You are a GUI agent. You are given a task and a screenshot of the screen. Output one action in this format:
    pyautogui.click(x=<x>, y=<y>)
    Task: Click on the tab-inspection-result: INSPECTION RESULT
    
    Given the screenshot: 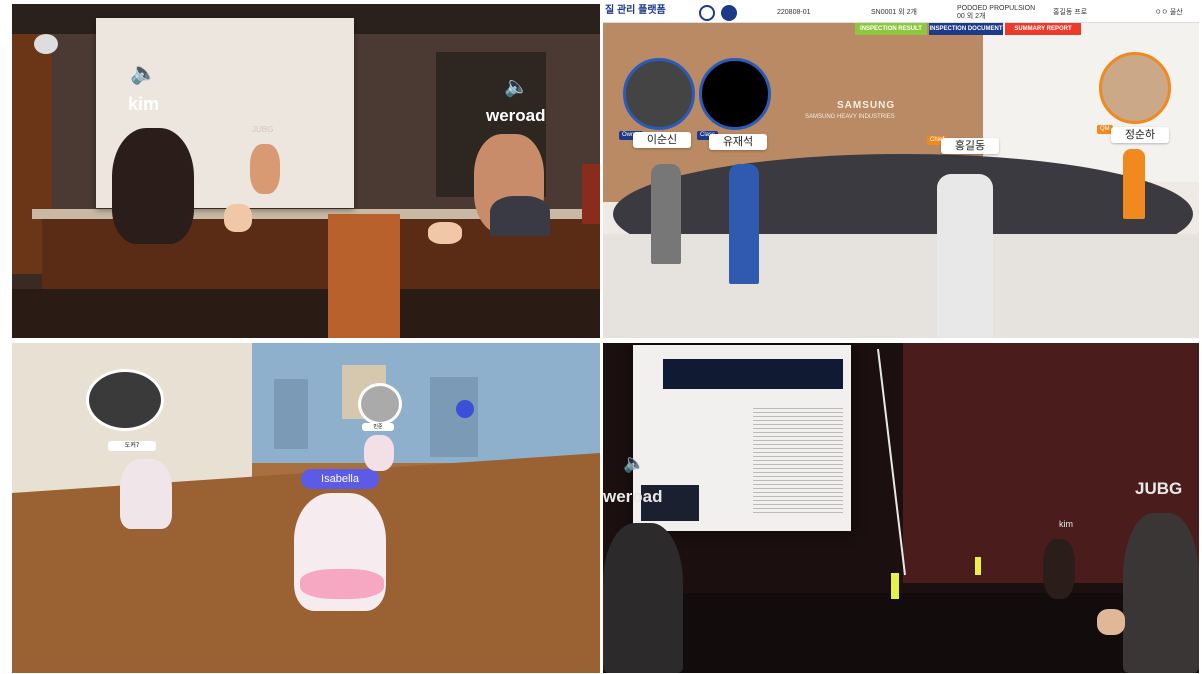 What is the action you would take?
    pyautogui.click(x=891, y=29)
    